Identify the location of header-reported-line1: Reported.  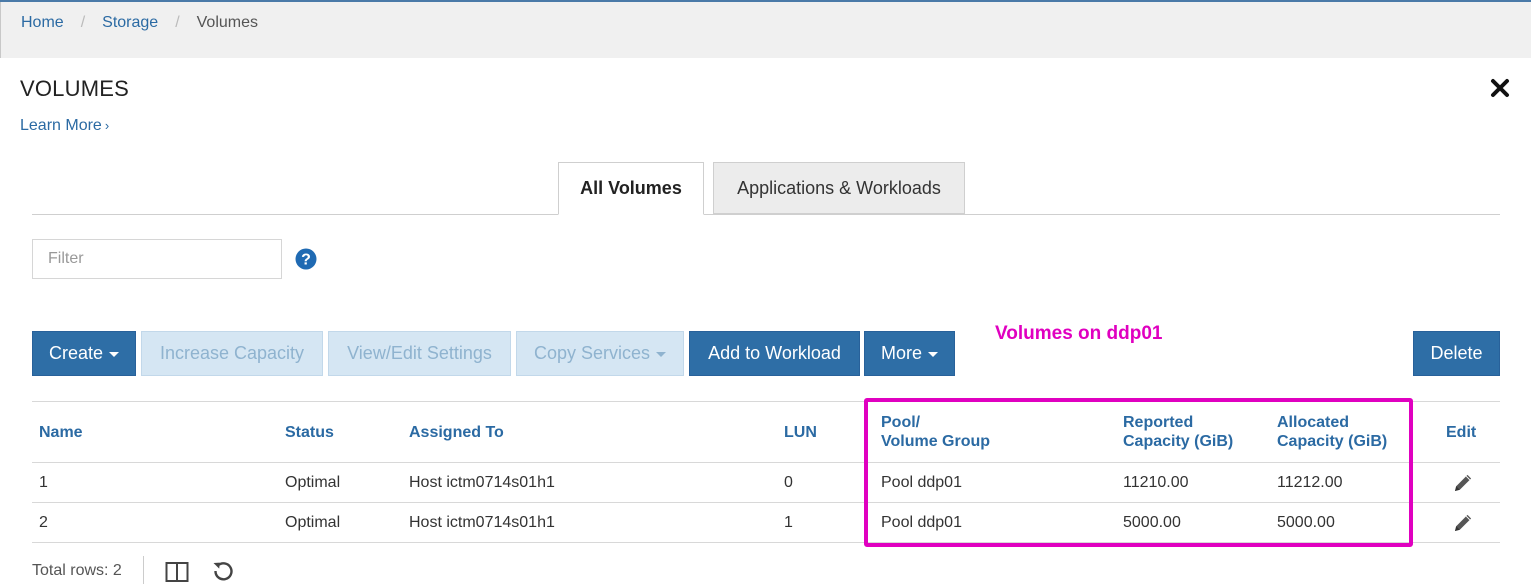
(1158, 422).